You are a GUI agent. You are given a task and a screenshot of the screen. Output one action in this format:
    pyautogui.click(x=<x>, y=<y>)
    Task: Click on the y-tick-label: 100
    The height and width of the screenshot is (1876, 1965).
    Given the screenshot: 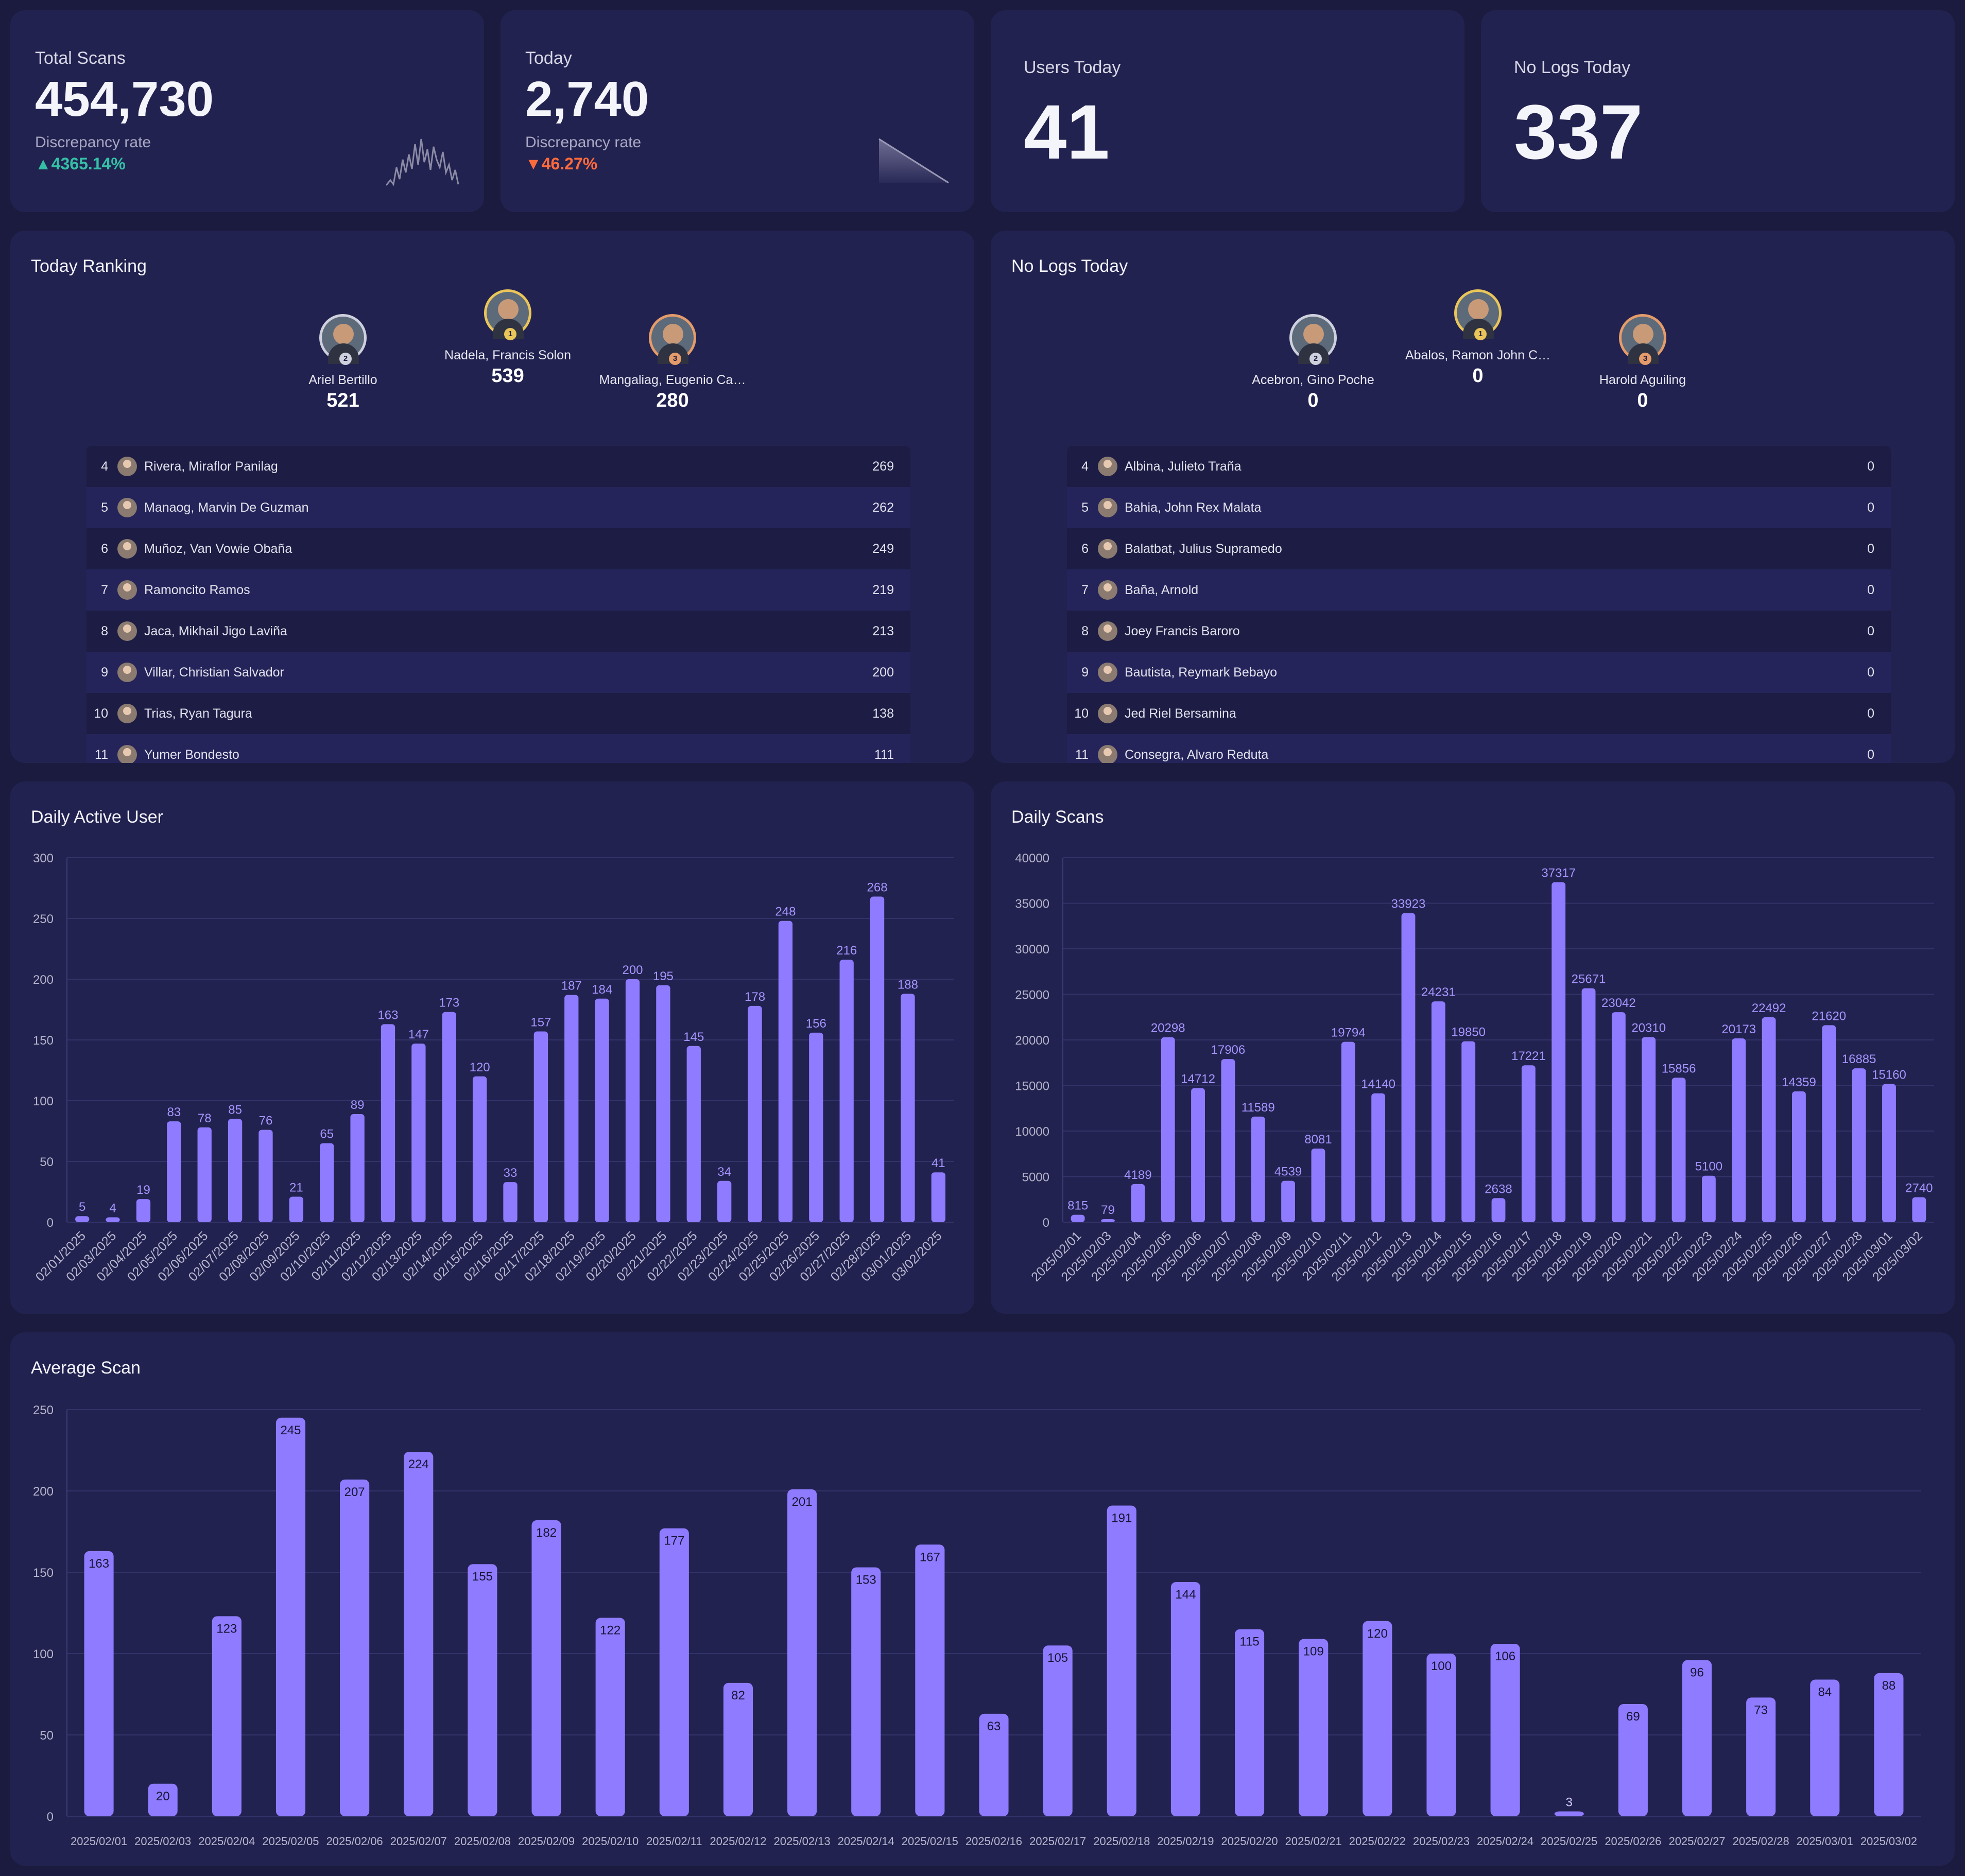 What is the action you would take?
    pyautogui.click(x=43, y=1654)
    